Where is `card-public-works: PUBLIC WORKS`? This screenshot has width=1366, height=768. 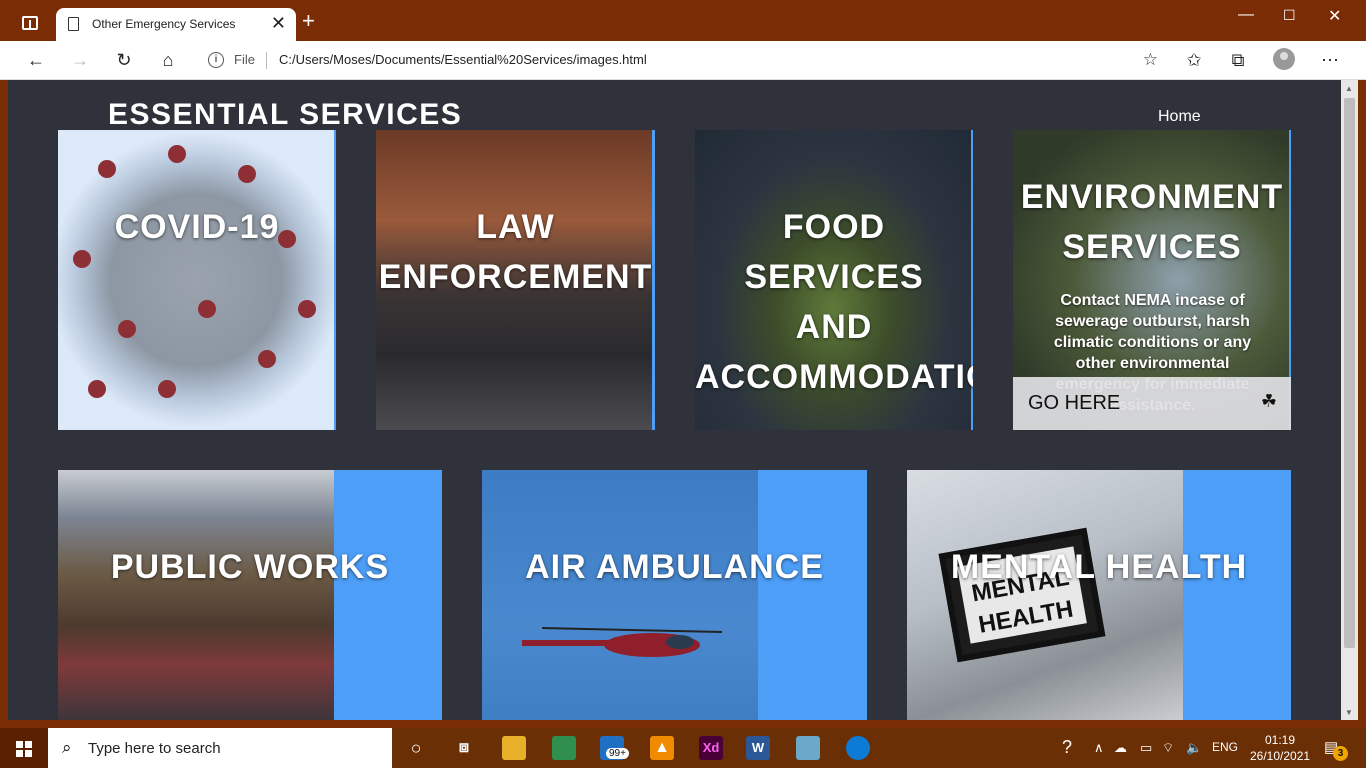 card-public-works: PUBLIC WORKS is located at coordinates (250, 595).